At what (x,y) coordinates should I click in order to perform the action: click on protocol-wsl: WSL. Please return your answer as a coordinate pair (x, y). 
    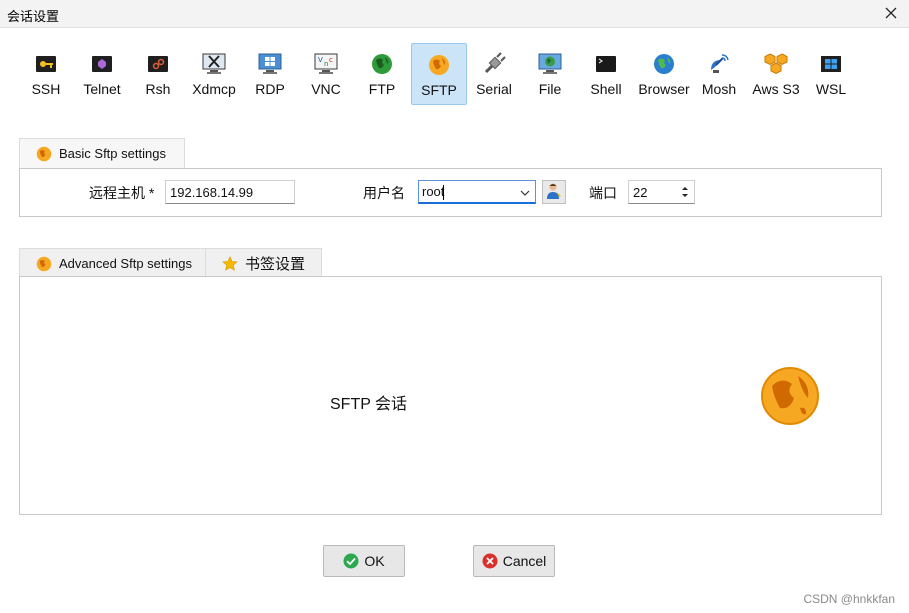
    Looking at the image, I should click on (831, 74).